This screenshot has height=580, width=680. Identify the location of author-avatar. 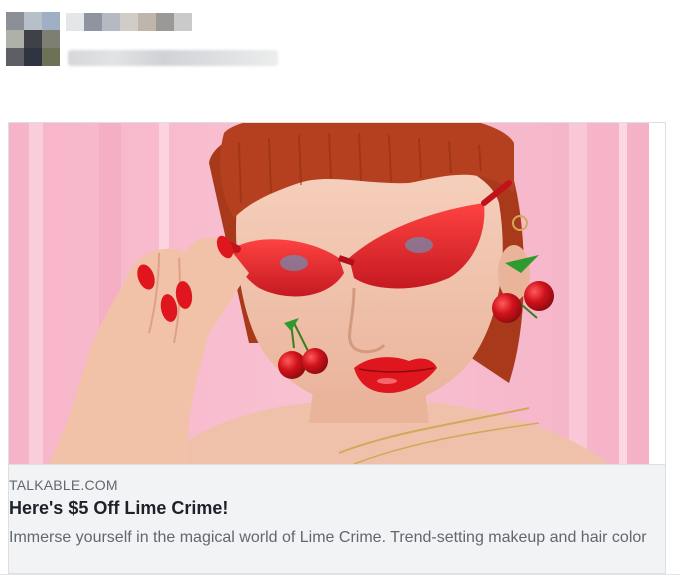
(33, 39).